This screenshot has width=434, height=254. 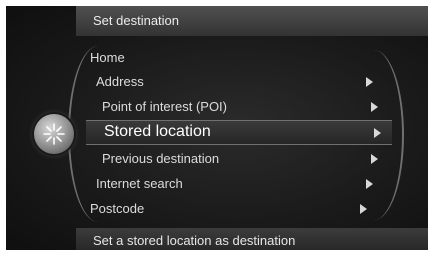 What do you see at coordinates (237, 82) in the screenshot?
I see `menu-item-address: Address` at bounding box center [237, 82].